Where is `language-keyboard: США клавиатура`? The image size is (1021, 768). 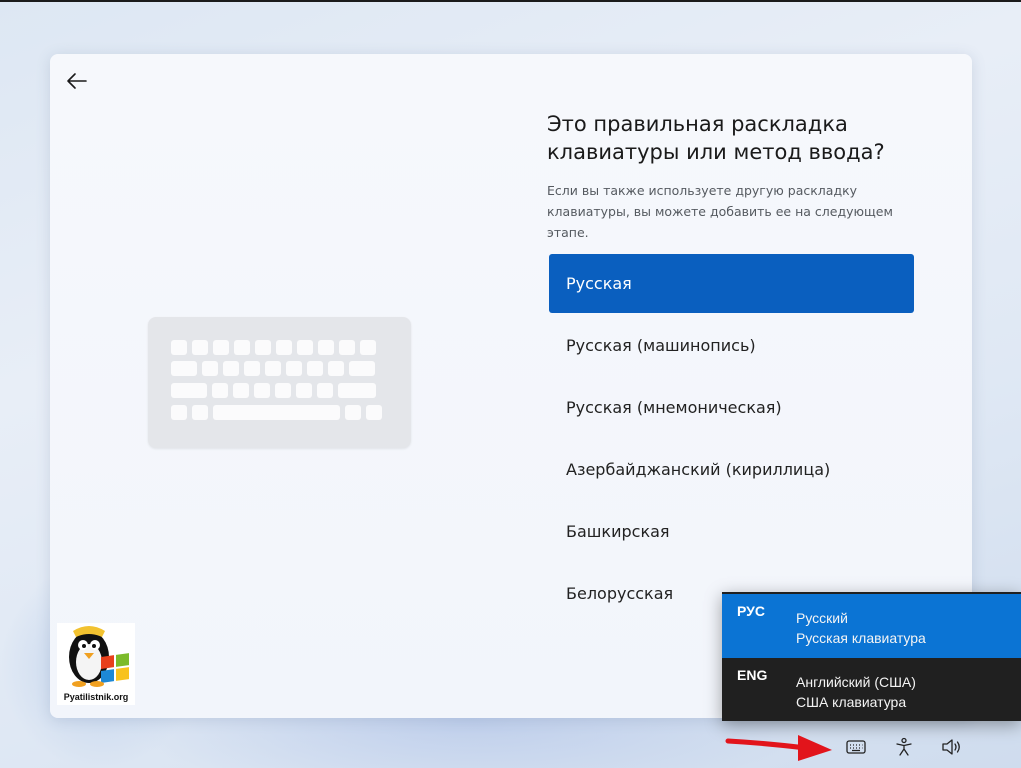 language-keyboard: США клавиатура is located at coordinates (851, 702).